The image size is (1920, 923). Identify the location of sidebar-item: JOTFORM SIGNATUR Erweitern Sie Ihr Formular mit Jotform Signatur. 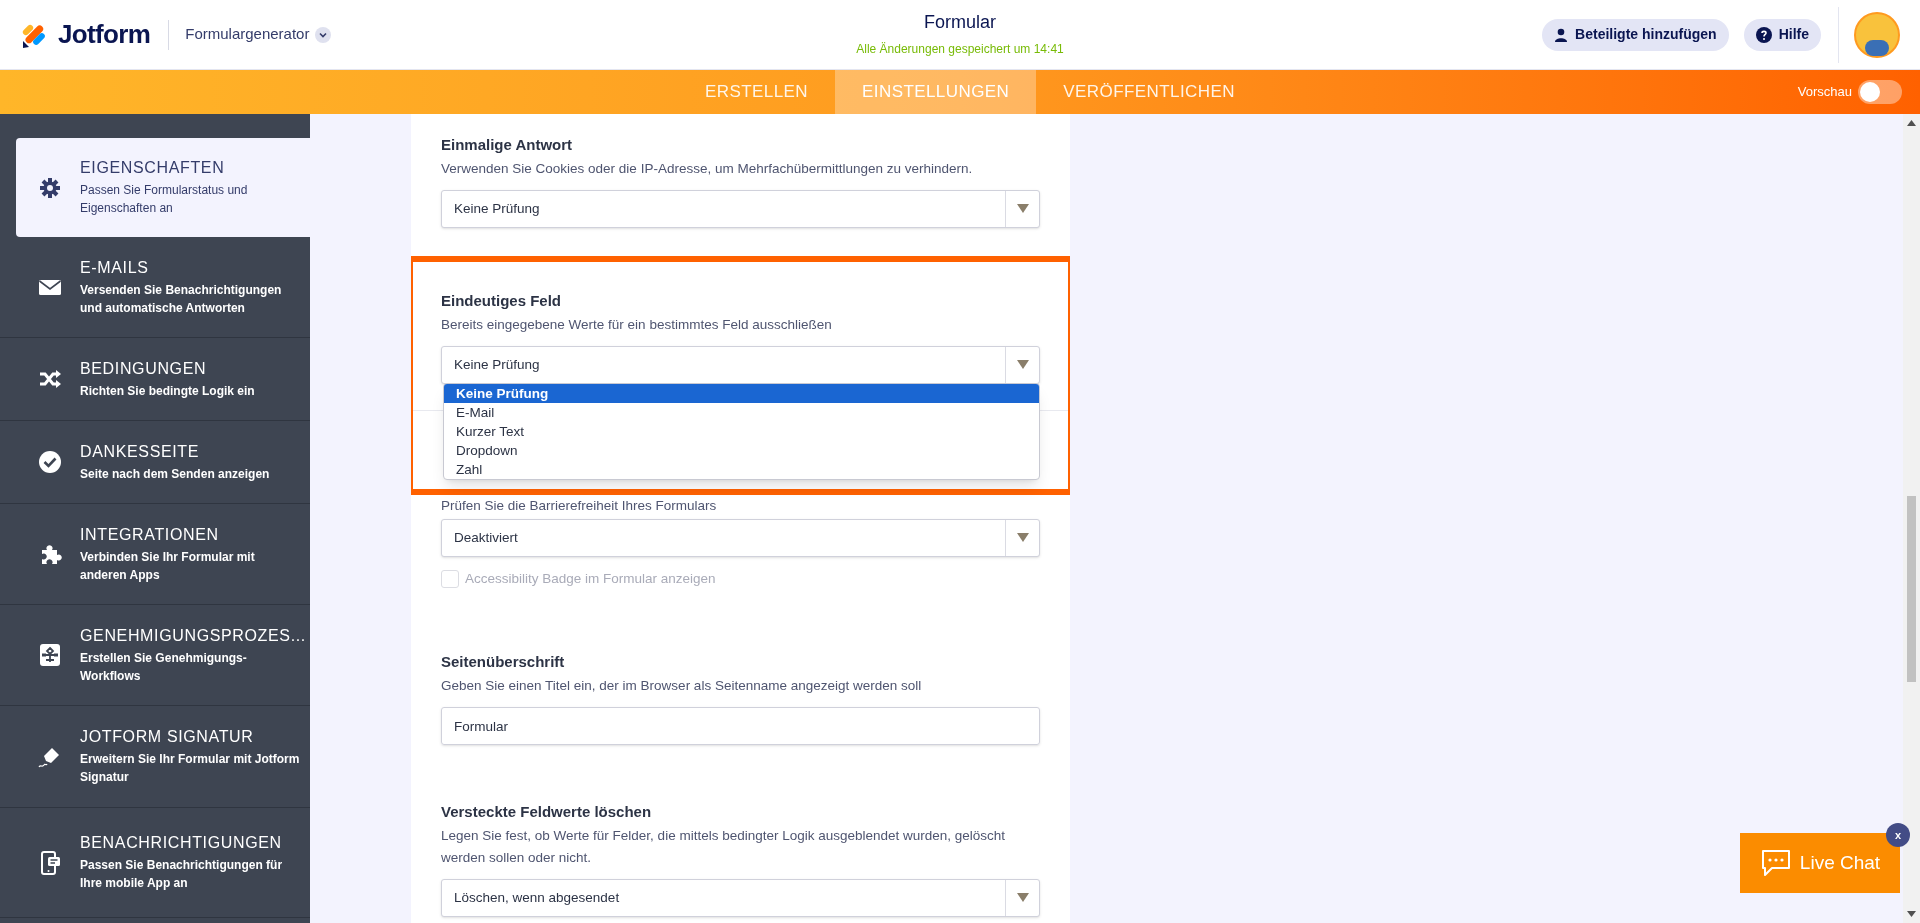
(155, 757).